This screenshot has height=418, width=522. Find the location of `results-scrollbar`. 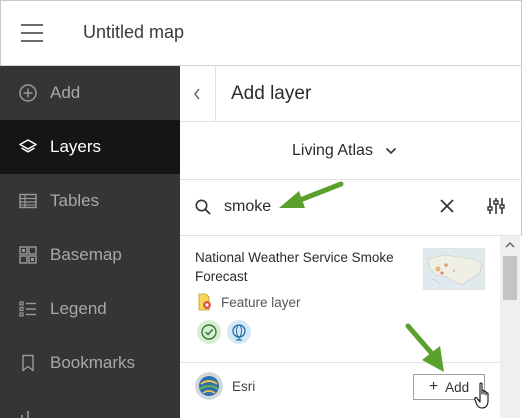

results-scrollbar is located at coordinates (510, 327).